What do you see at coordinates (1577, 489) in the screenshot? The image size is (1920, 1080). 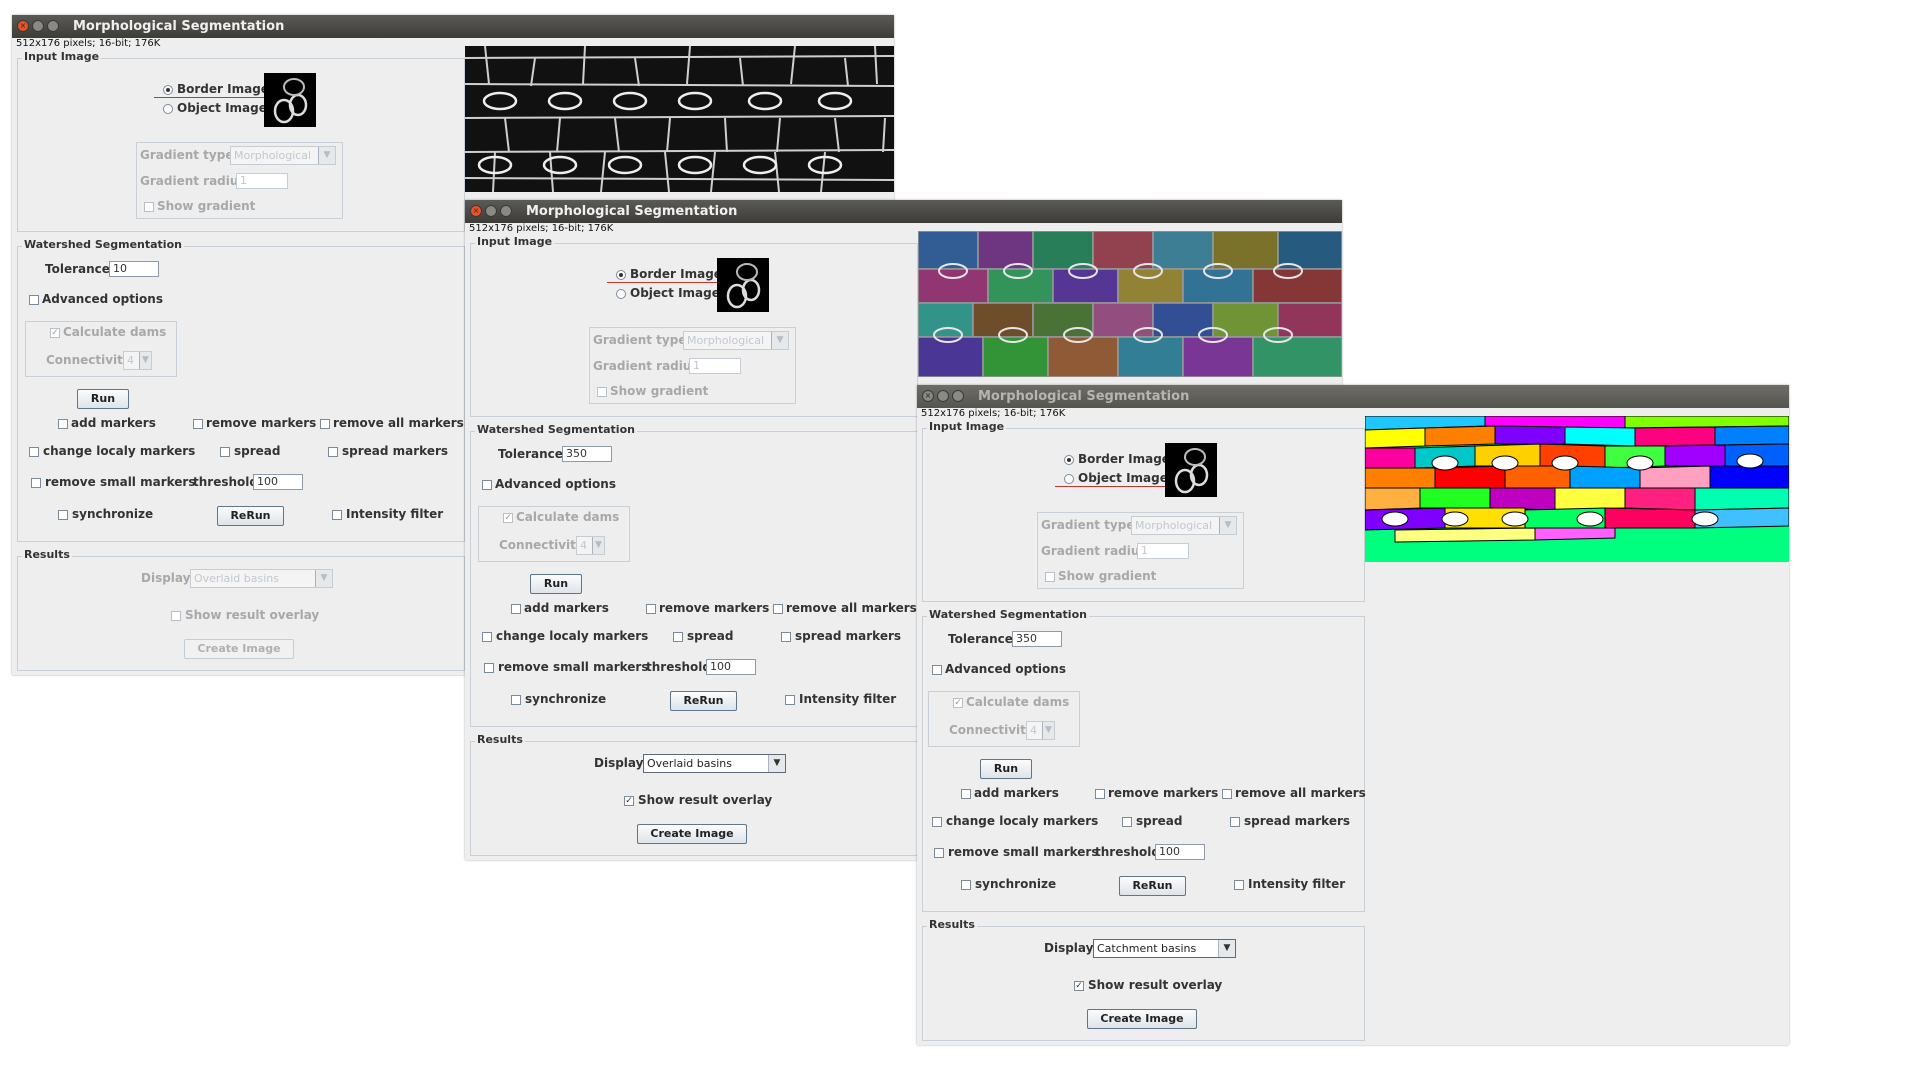 I see `catchment-basins-image` at bounding box center [1577, 489].